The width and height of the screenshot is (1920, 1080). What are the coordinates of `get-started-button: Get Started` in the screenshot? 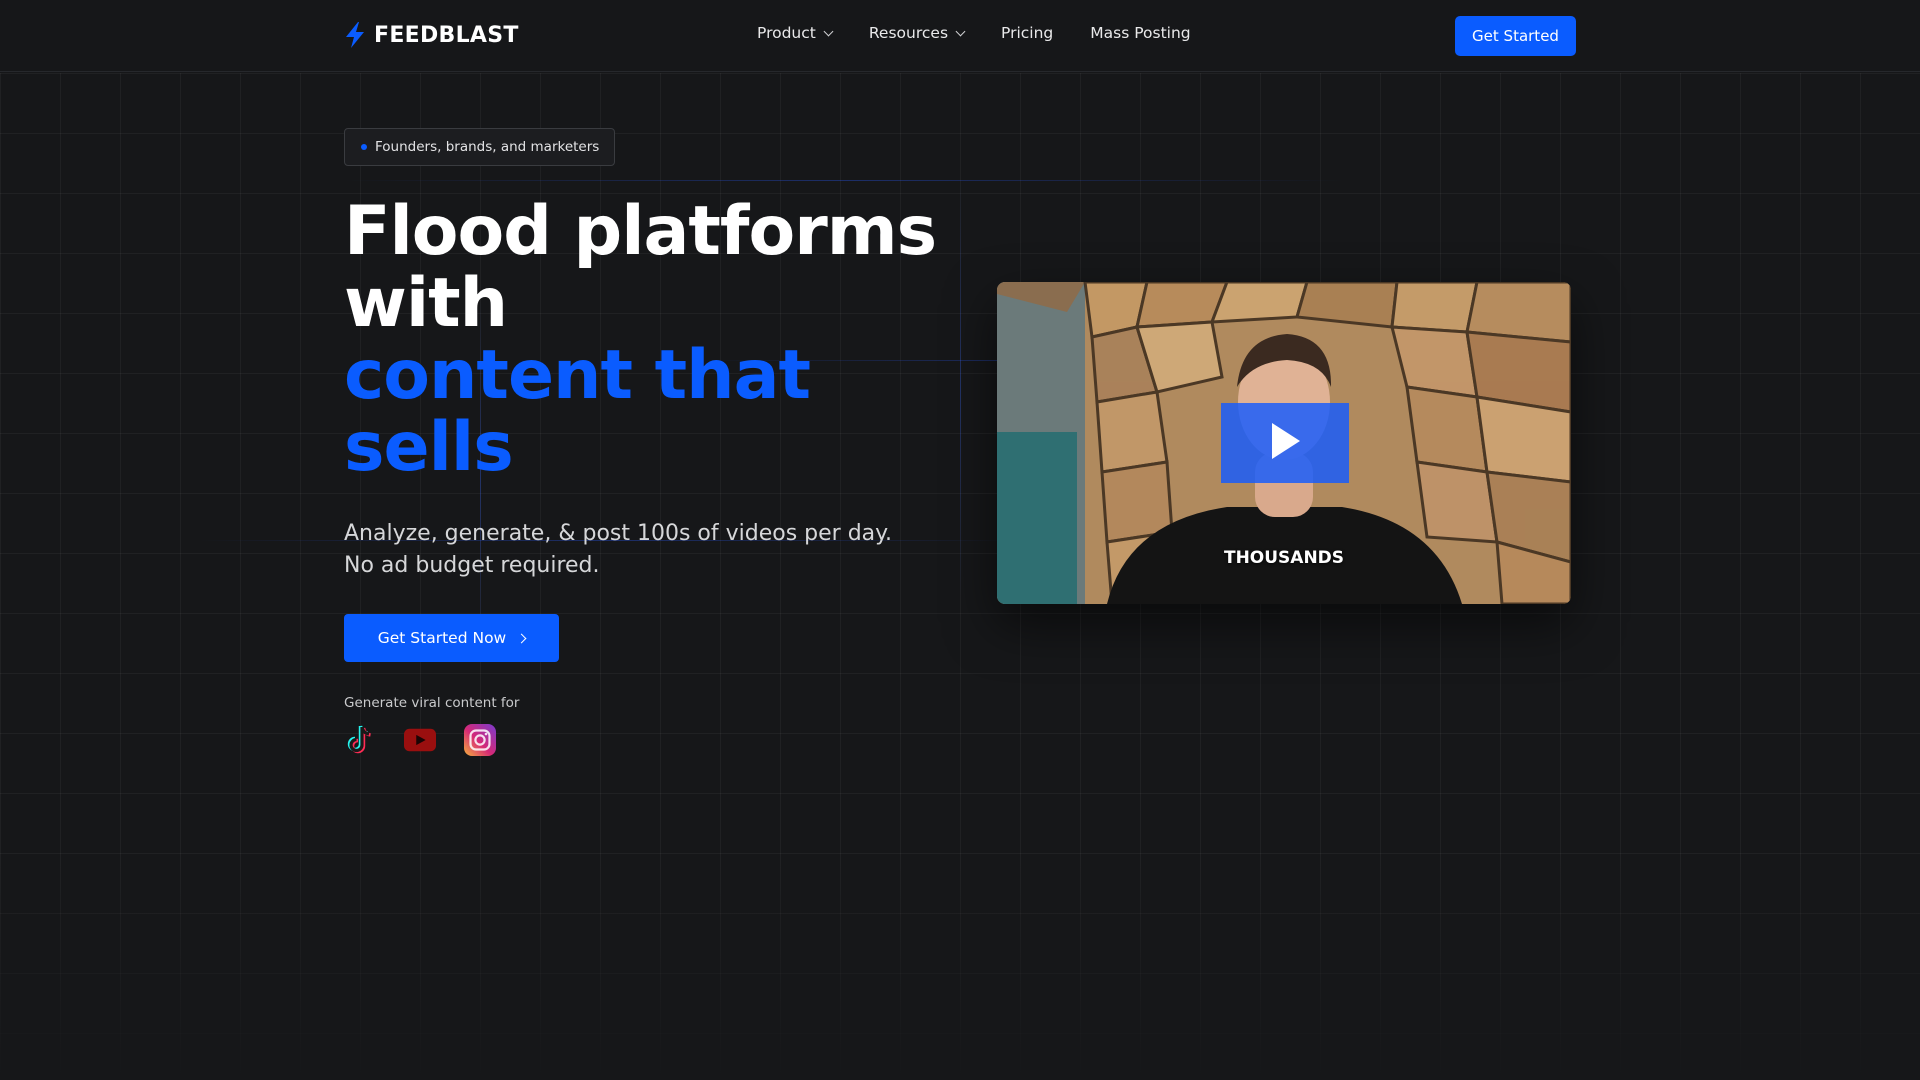 It's located at (1515, 36).